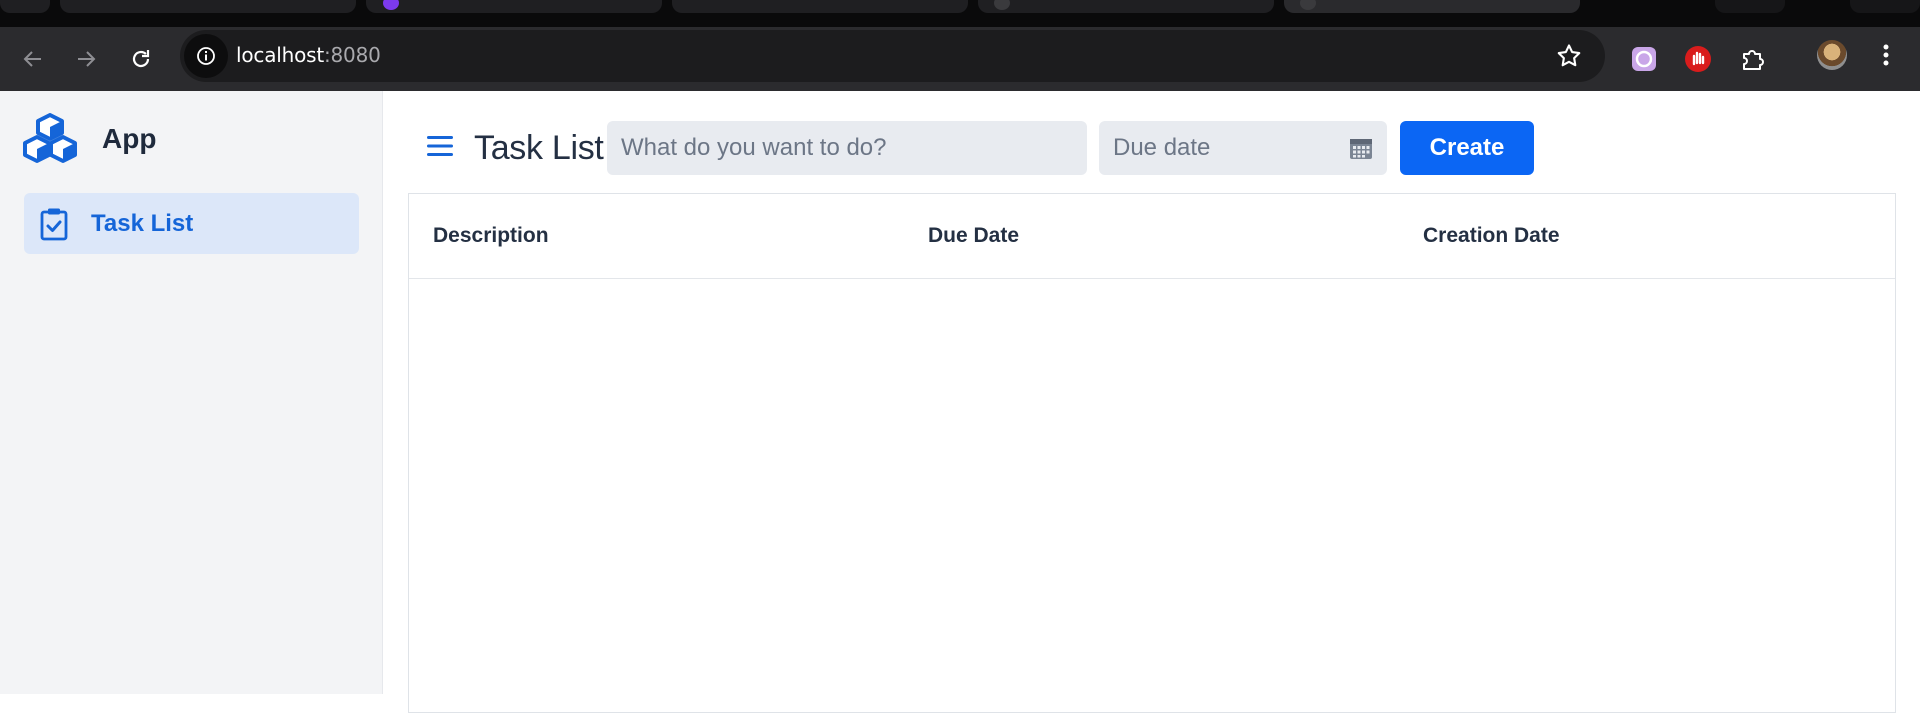 The height and width of the screenshot is (713, 1920). I want to click on task-description-input, so click(847, 148).